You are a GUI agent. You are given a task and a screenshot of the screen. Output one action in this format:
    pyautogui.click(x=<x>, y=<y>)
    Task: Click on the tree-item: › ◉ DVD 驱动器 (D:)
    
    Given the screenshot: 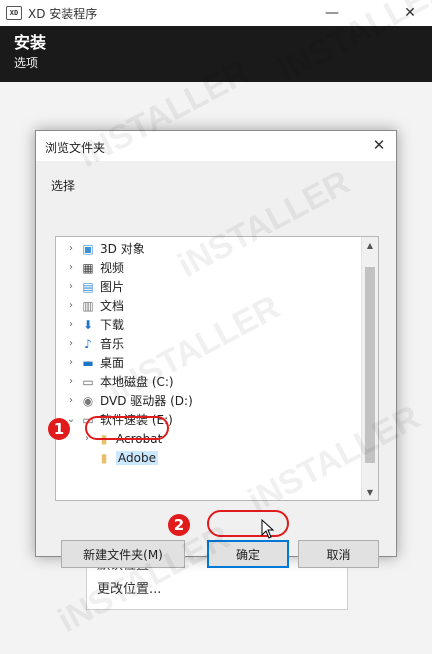 What is the action you would take?
    pyautogui.click(x=209, y=400)
    